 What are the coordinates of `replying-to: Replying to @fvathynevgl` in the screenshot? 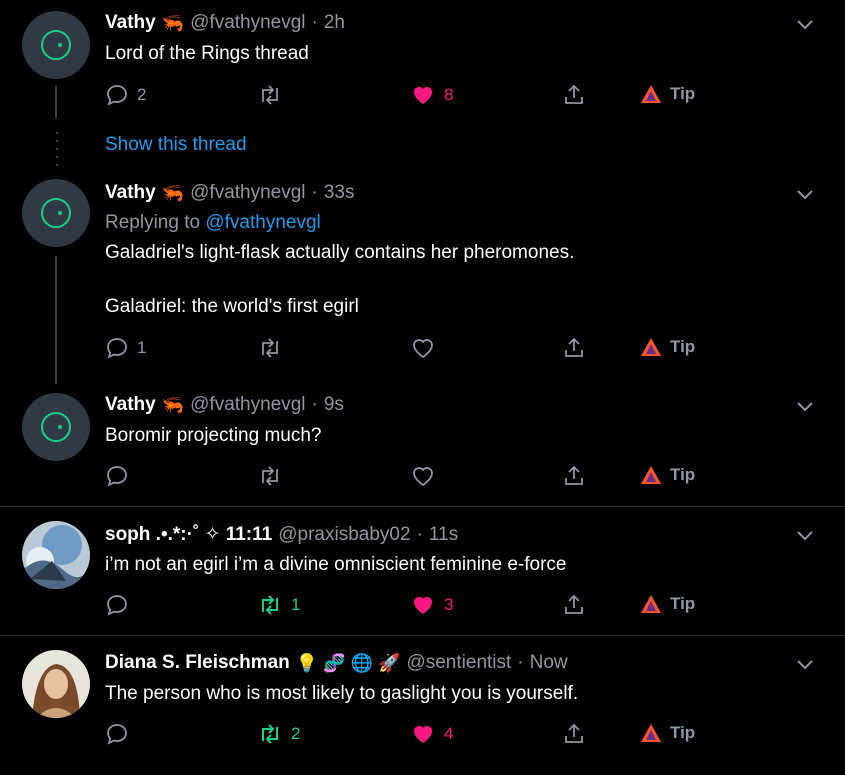 It's located at (213, 223).